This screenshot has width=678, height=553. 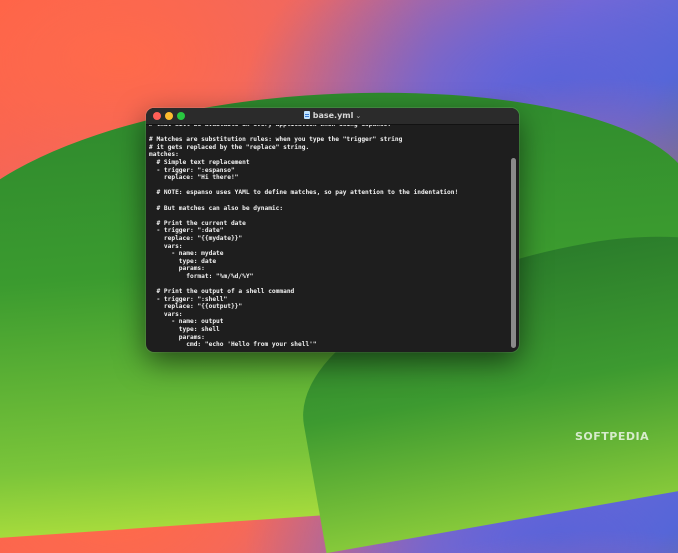 What do you see at coordinates (328, 292) in the screenshot?
I see `code-line: # Print the output of a shell command` at bounding box center [328, 292].